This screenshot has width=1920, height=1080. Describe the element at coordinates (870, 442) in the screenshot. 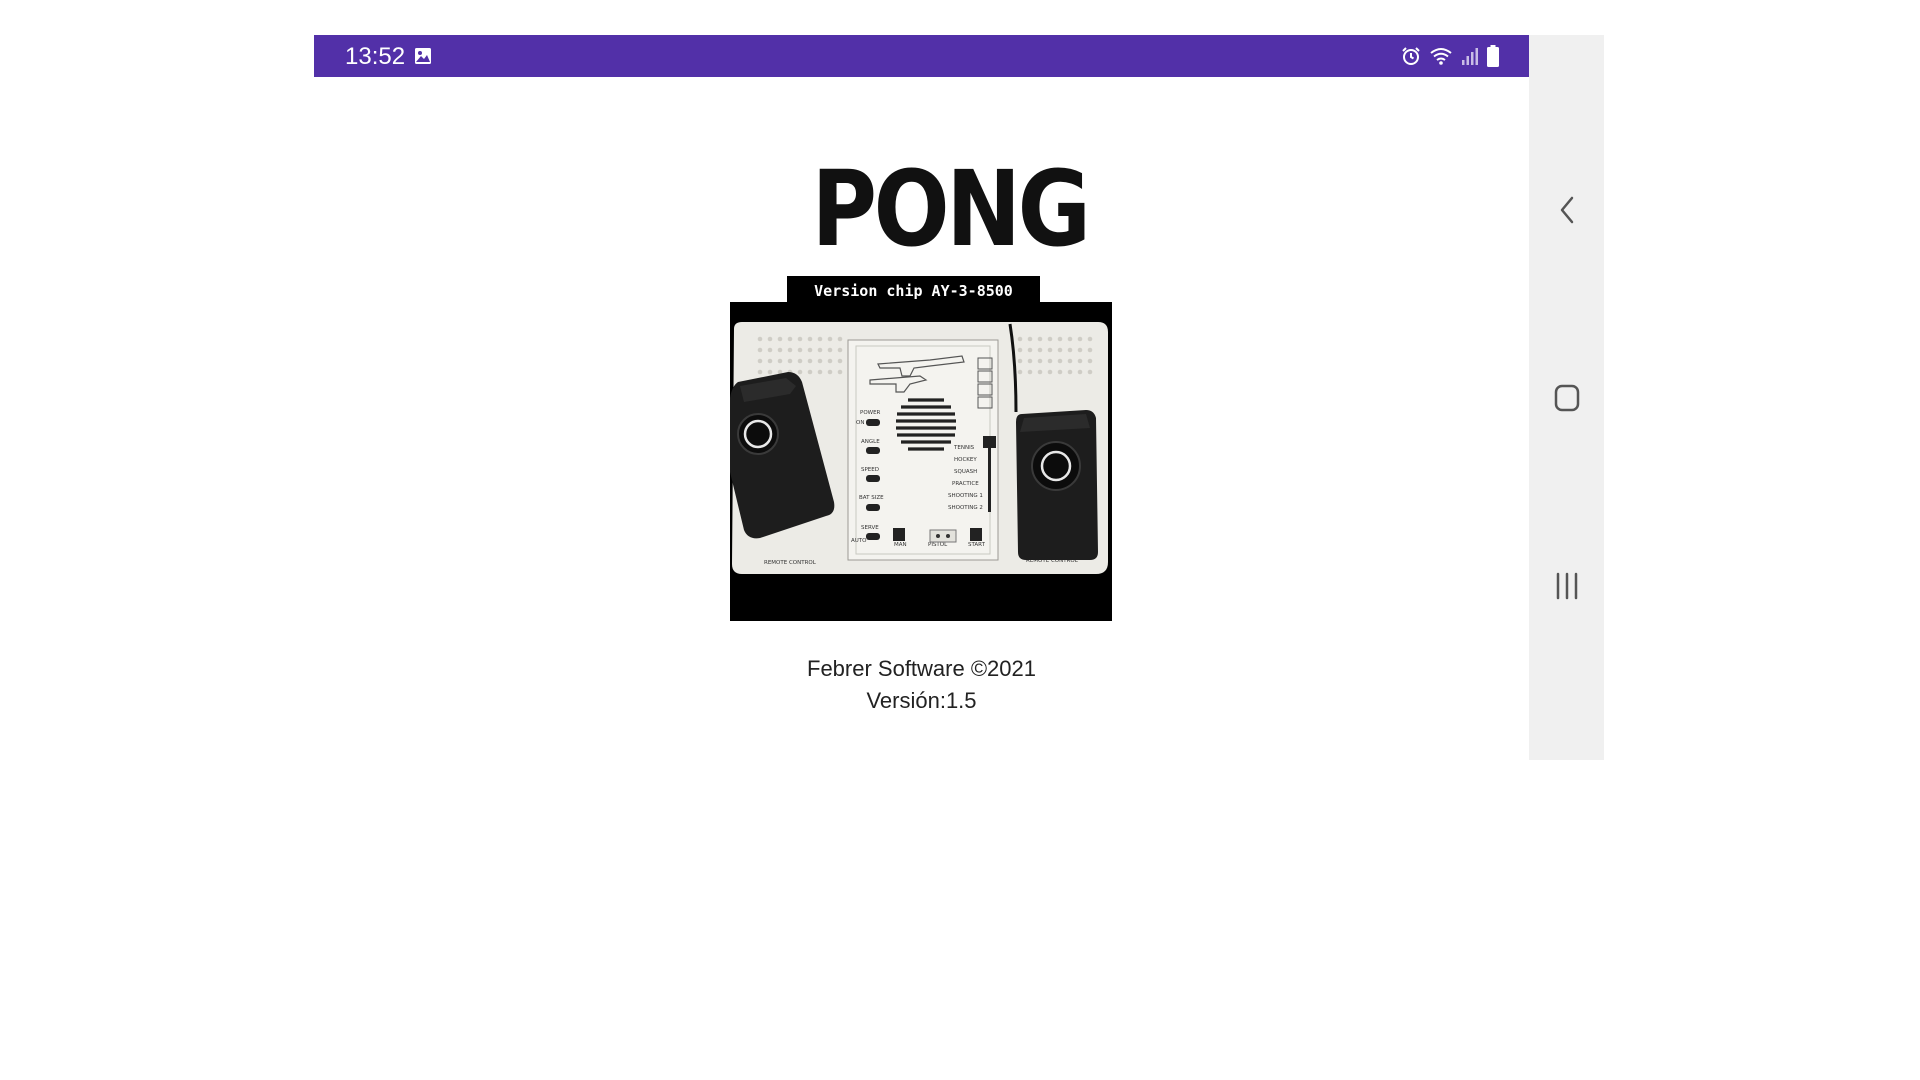

I see `console-label-angle: ANGLE` at that location.